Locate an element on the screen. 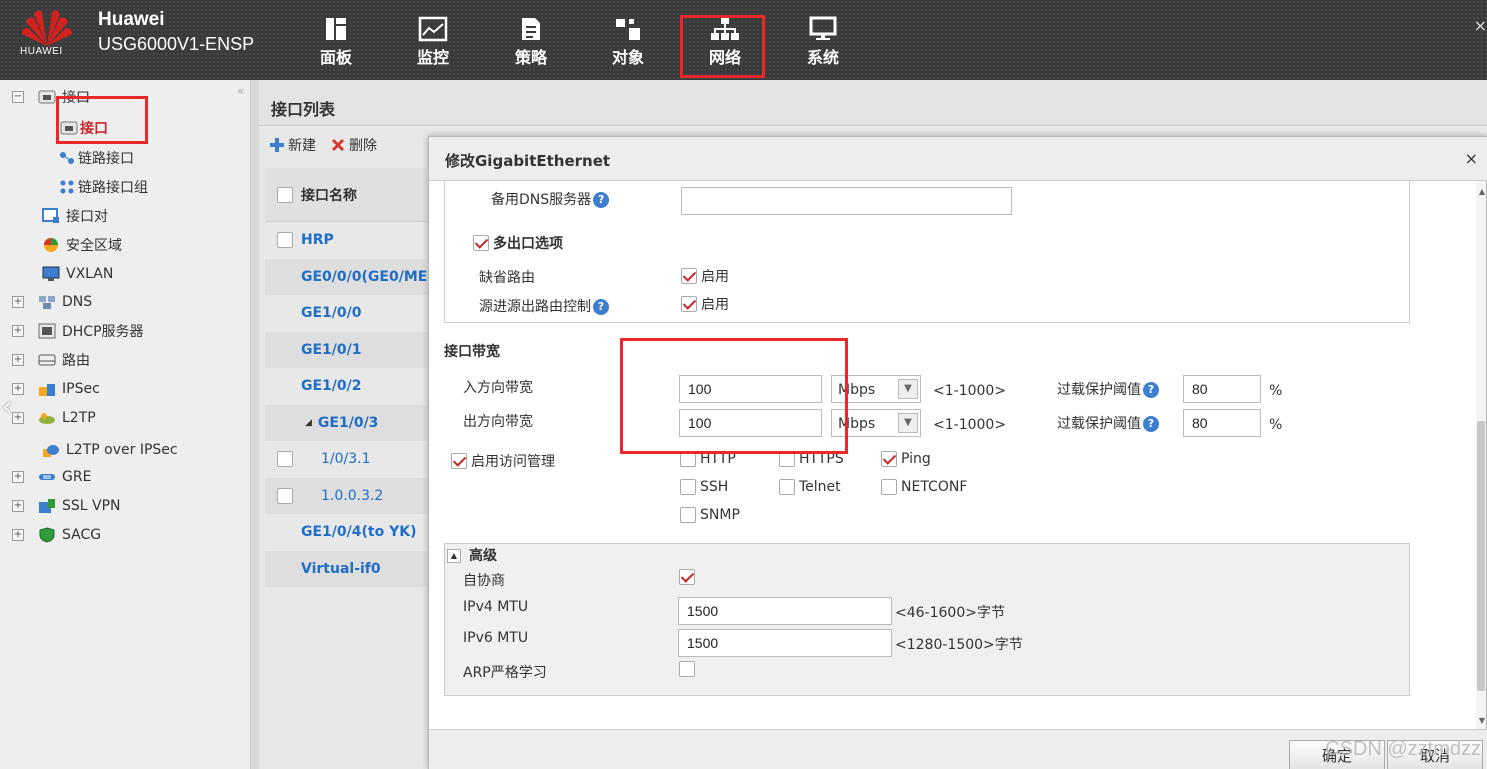  advanced-toggle: ▲ 高级 is located at coordinates (472, 555).